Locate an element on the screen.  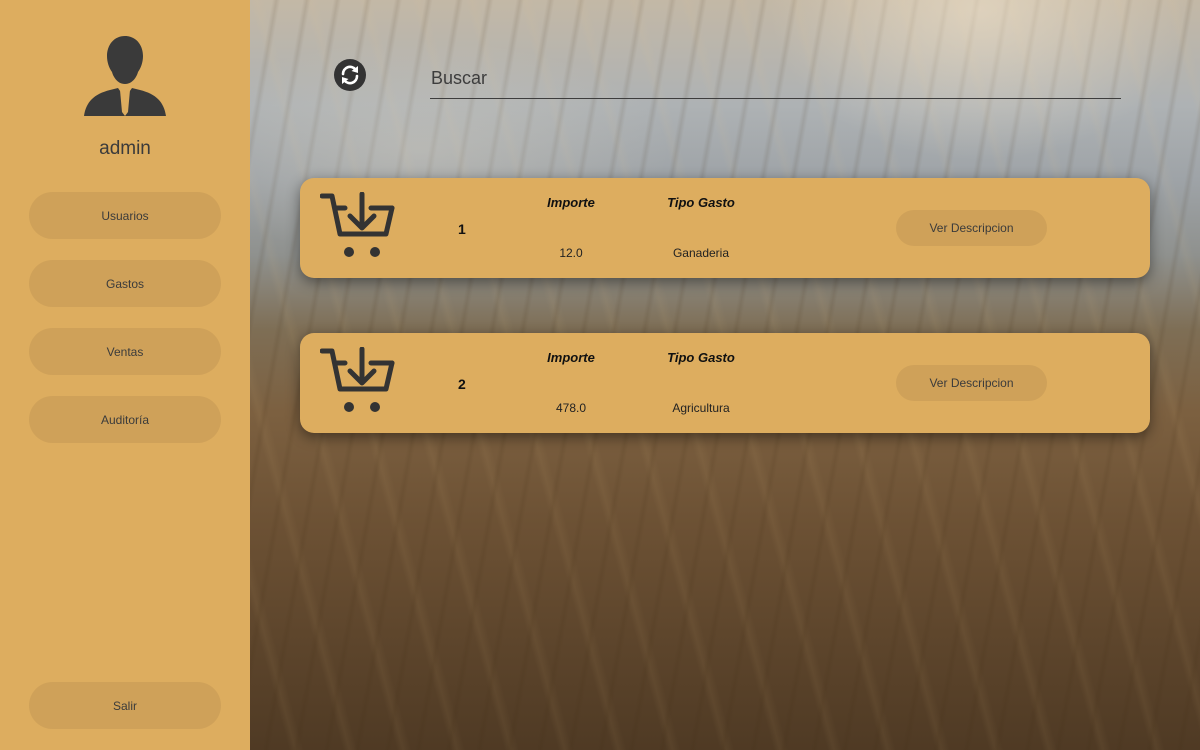
importe-value: 478.0 is located at coordinates (571, 408).